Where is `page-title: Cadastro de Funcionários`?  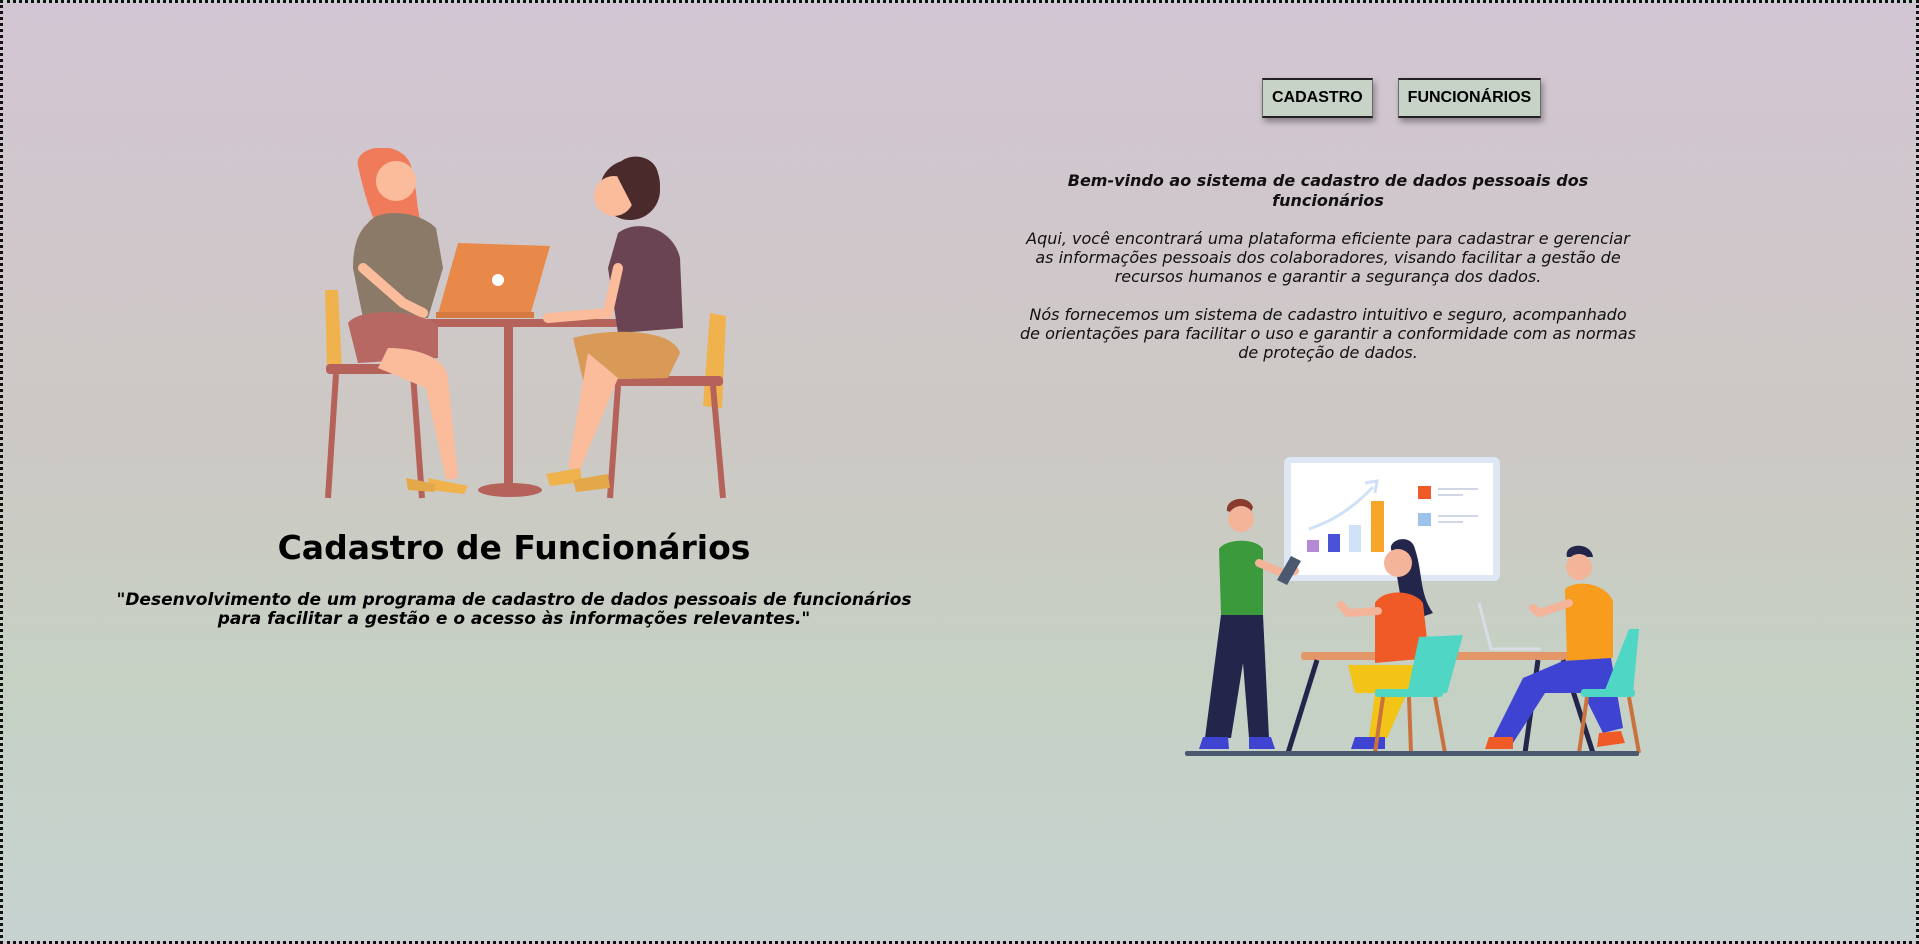 page-title: Cadastro de Funcionários is located at coordinates (514, 547).